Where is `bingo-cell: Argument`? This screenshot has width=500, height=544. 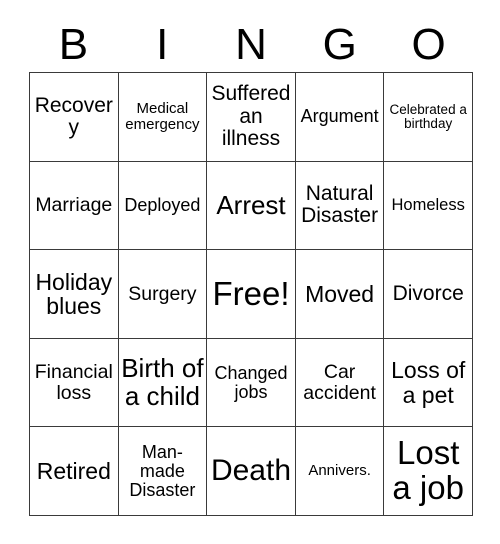 bingo-cell: Argument is located at coordinates (340, 117).